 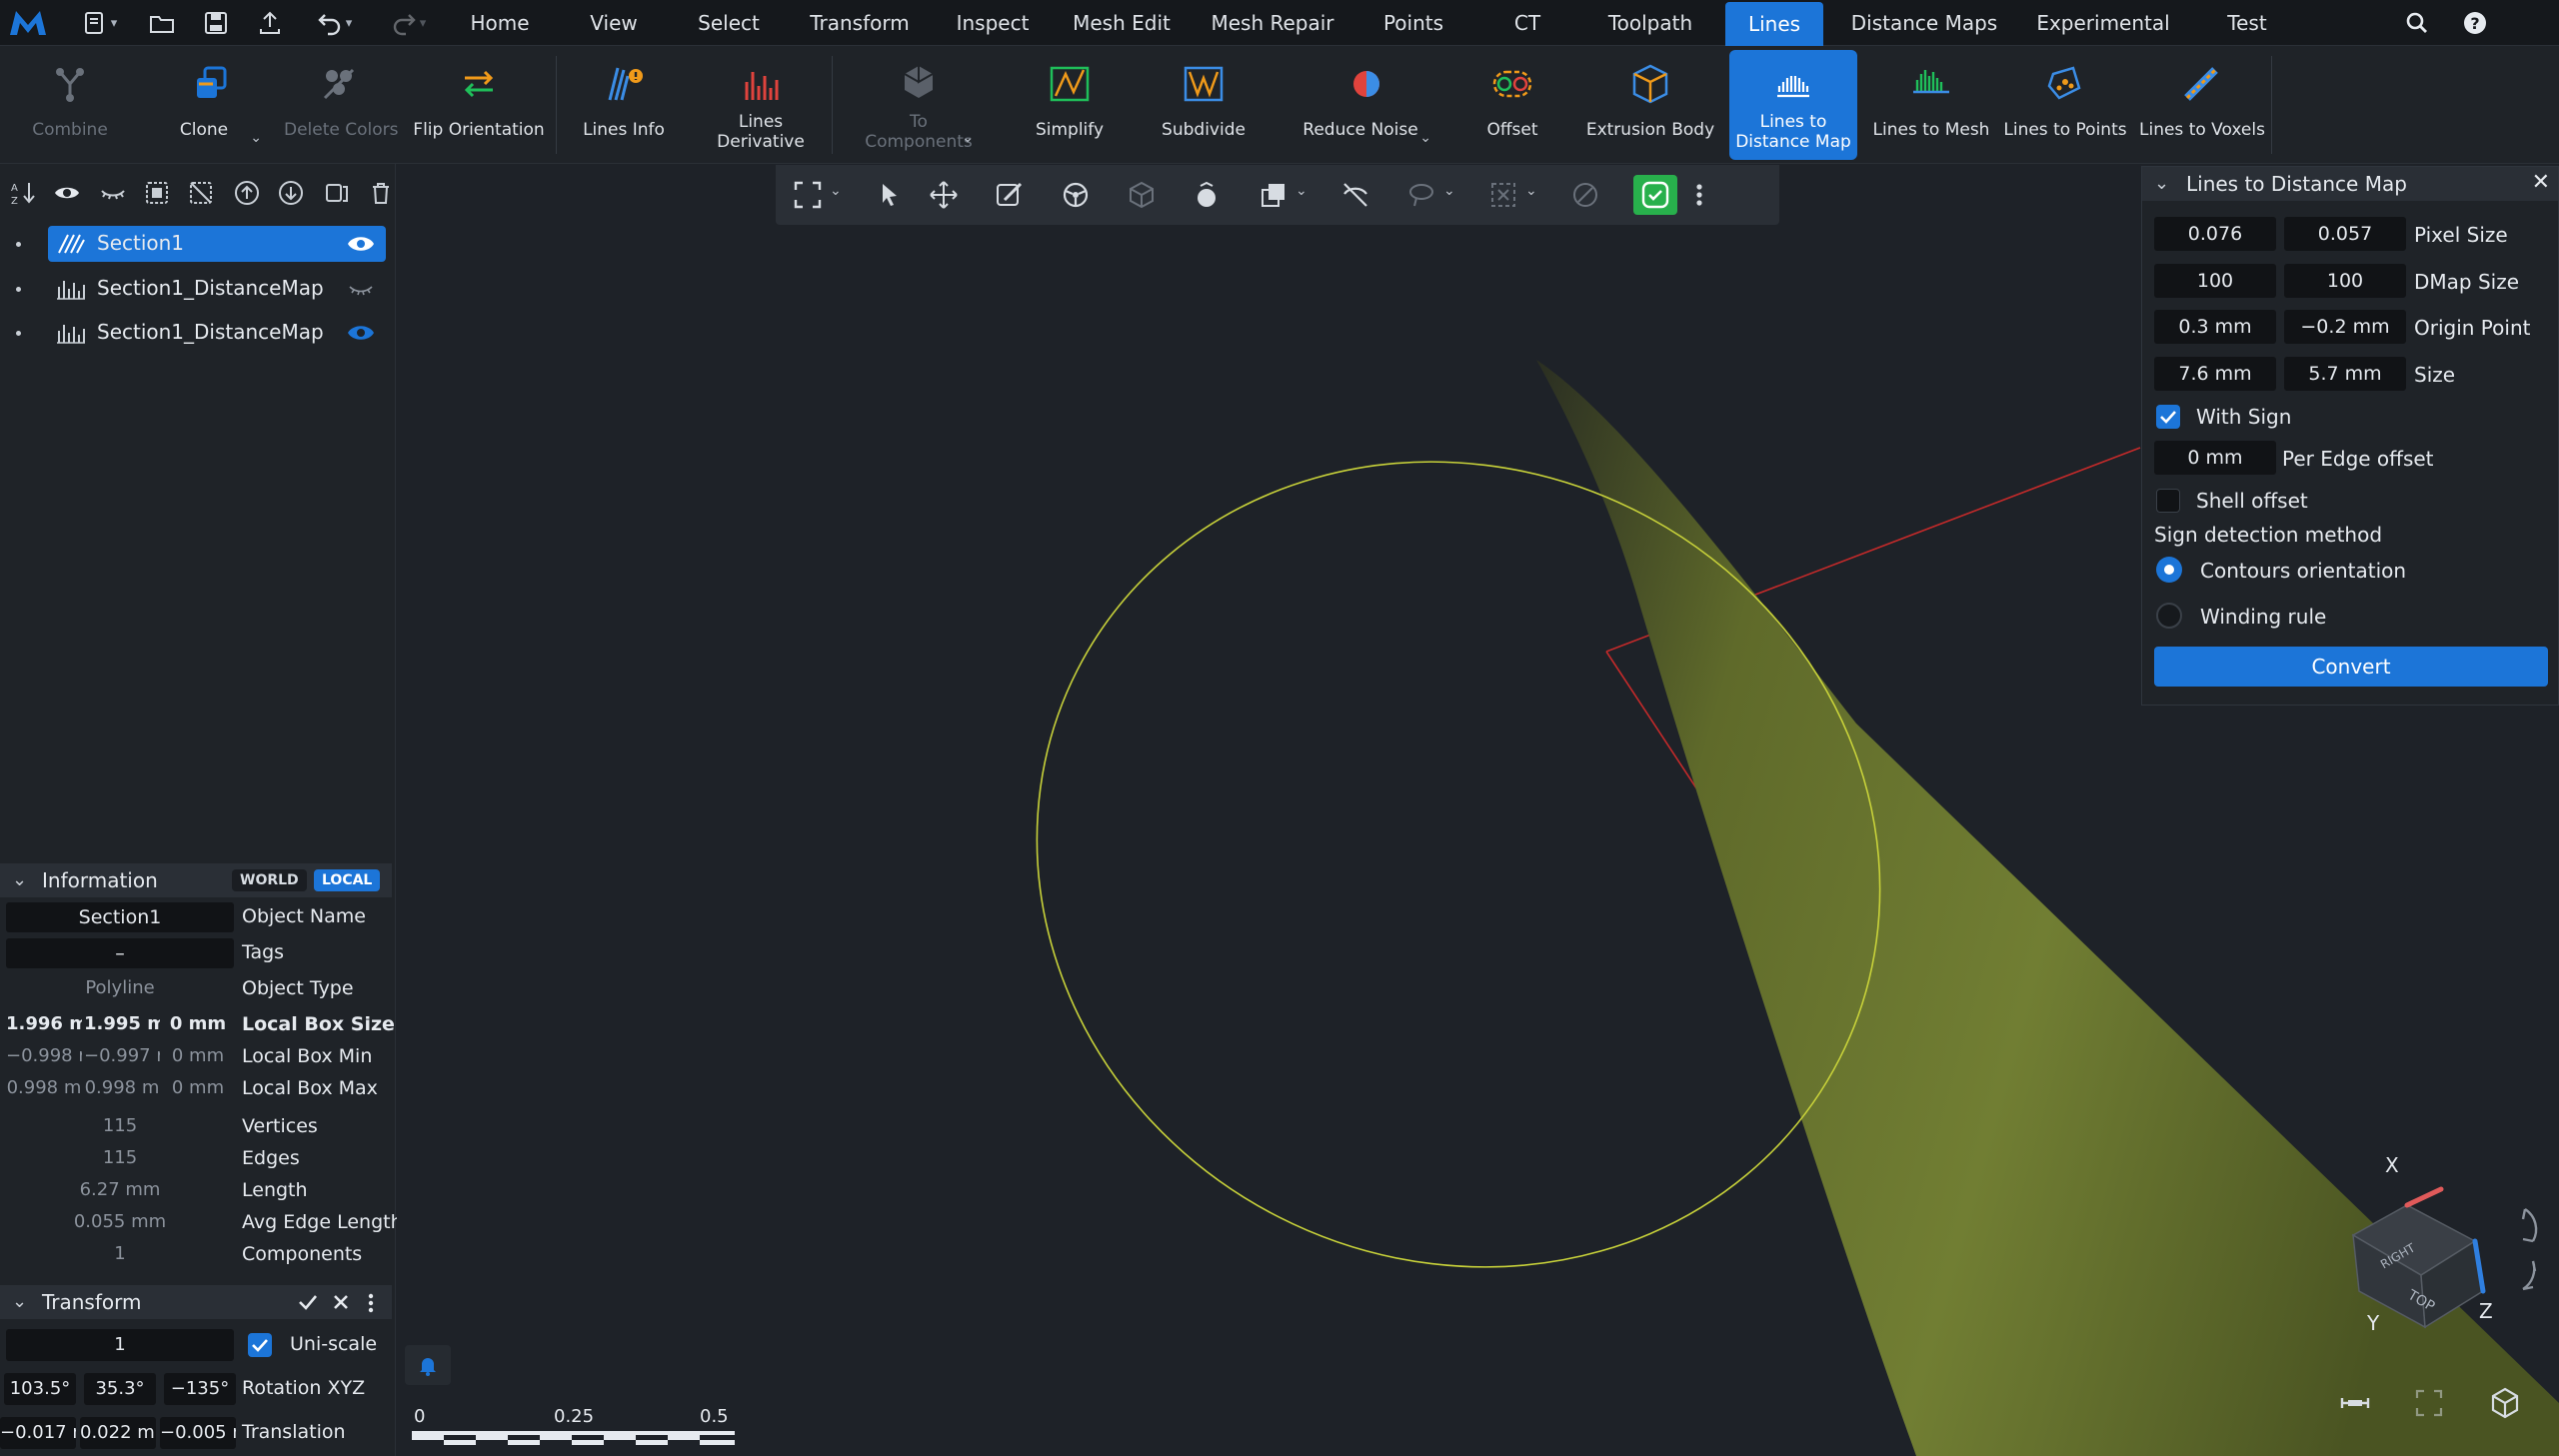 I want to click on measure-button, so click(x=2355, y=1403).